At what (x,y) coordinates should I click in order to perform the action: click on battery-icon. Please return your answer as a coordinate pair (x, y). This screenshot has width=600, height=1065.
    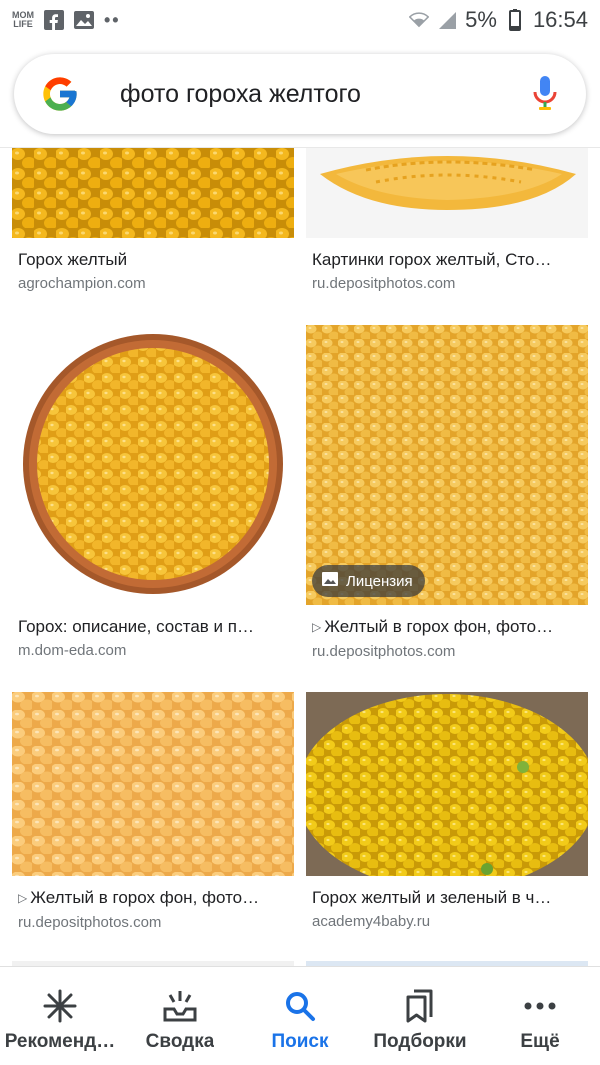
    Looking at the image, I should click on (515, 20).